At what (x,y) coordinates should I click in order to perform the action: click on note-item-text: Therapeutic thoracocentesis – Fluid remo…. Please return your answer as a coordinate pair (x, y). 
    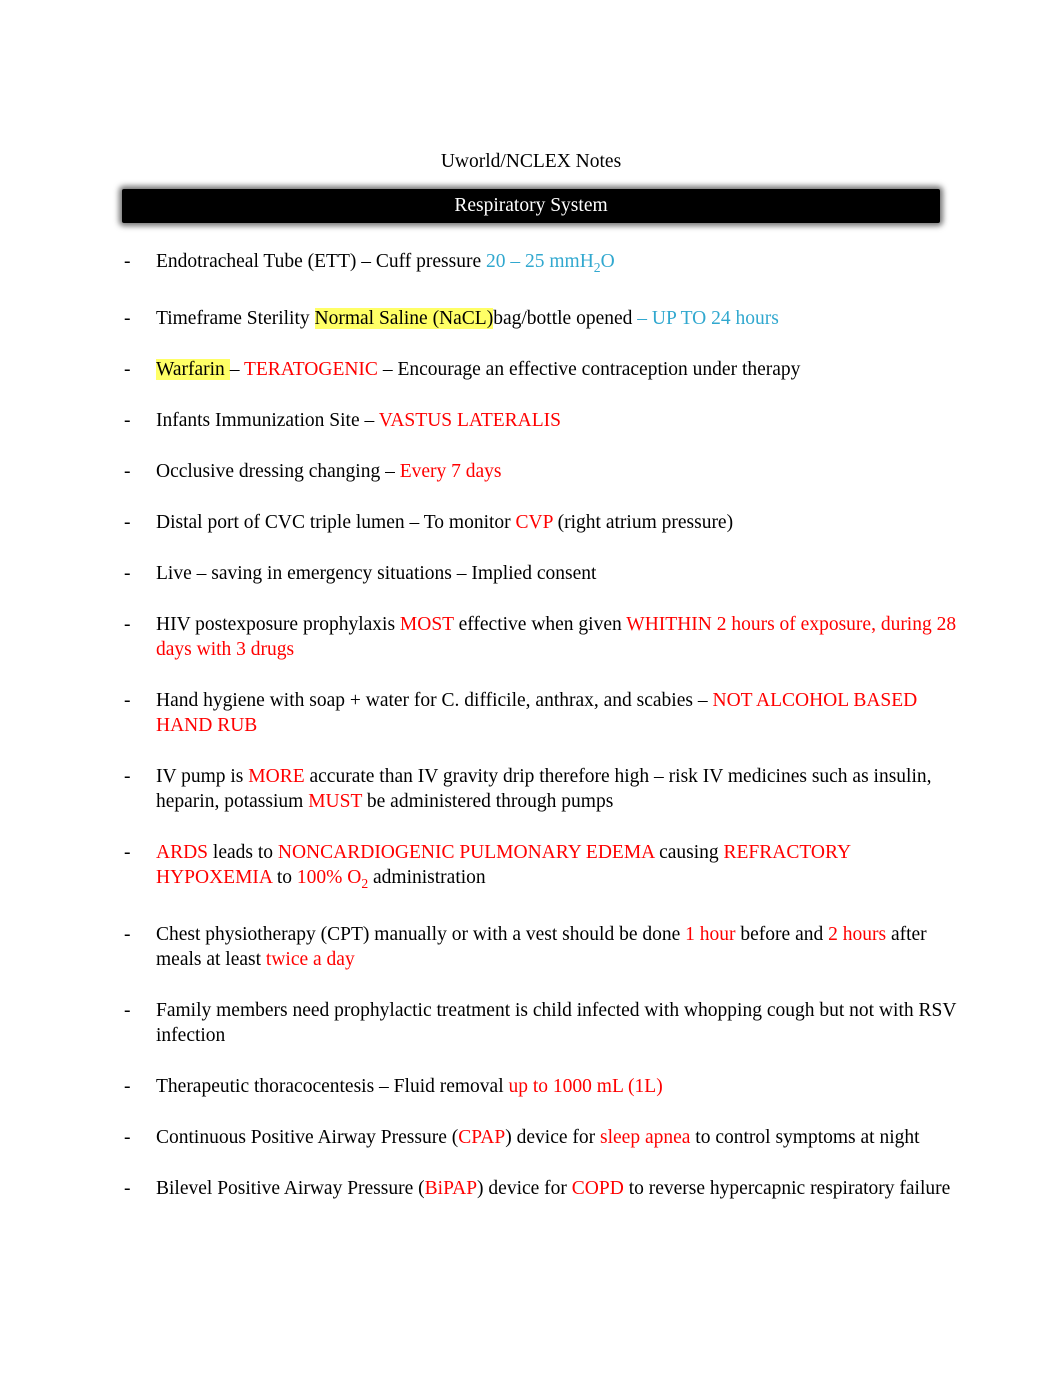
    Looking at the image, I should click on (409, 1086).